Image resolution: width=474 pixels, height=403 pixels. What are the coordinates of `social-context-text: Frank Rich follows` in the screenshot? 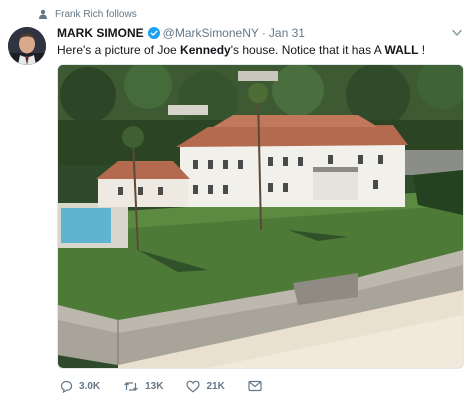 It's located at (96, 14).